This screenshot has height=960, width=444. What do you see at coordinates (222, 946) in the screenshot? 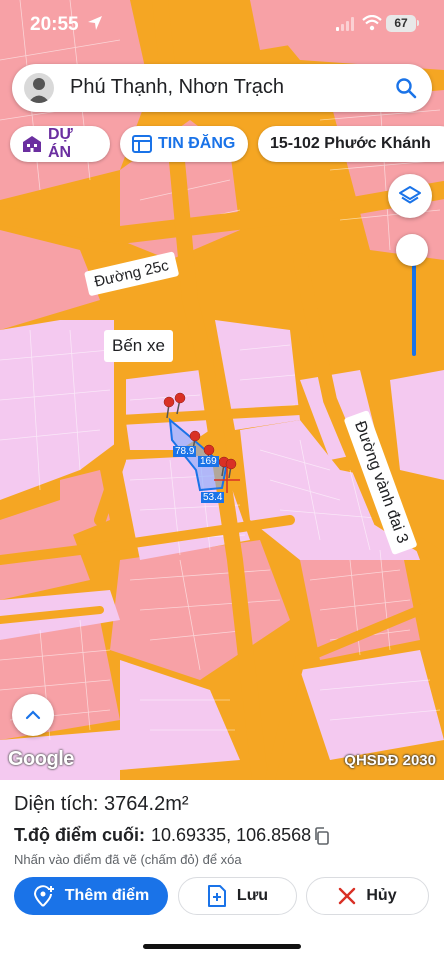
I see `home-indicator` at bounding box center [222, 946].